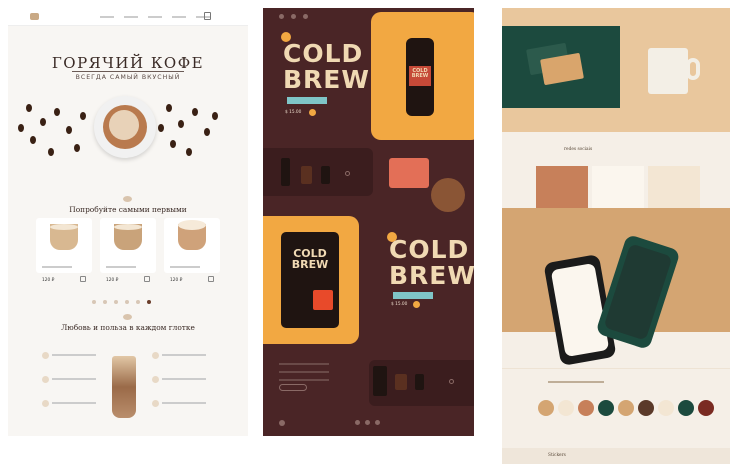  I want to click on social-section-heading: redes sociais, so click(578, 149).